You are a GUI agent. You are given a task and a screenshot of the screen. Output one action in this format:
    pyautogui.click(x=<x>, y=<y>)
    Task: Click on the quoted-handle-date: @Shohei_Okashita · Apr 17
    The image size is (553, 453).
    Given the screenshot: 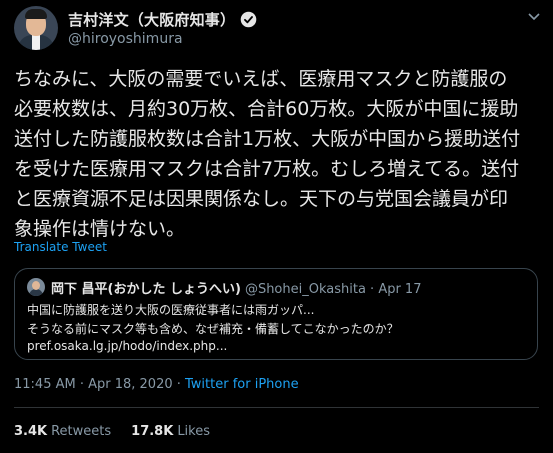 What is the action you would take?
    pyautogui.click(x=333, y=289)
    